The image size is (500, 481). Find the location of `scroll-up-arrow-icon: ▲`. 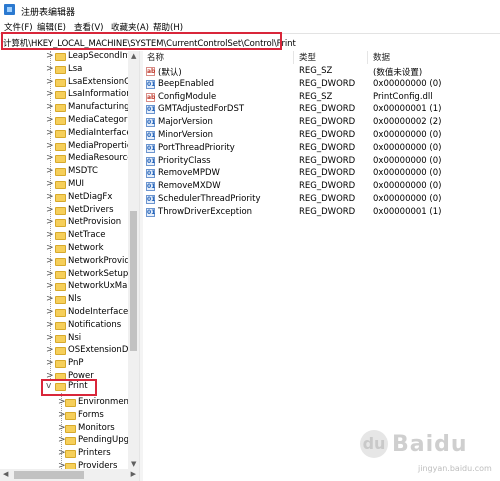

scroll-up-arrow-icon: ▲ is located at coordinates (133, 56).